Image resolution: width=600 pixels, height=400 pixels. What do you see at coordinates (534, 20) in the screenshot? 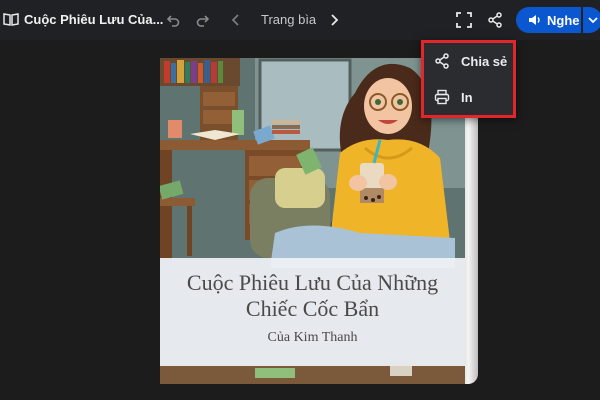
I see `speaker-icon` at bounding box center [534, 20].